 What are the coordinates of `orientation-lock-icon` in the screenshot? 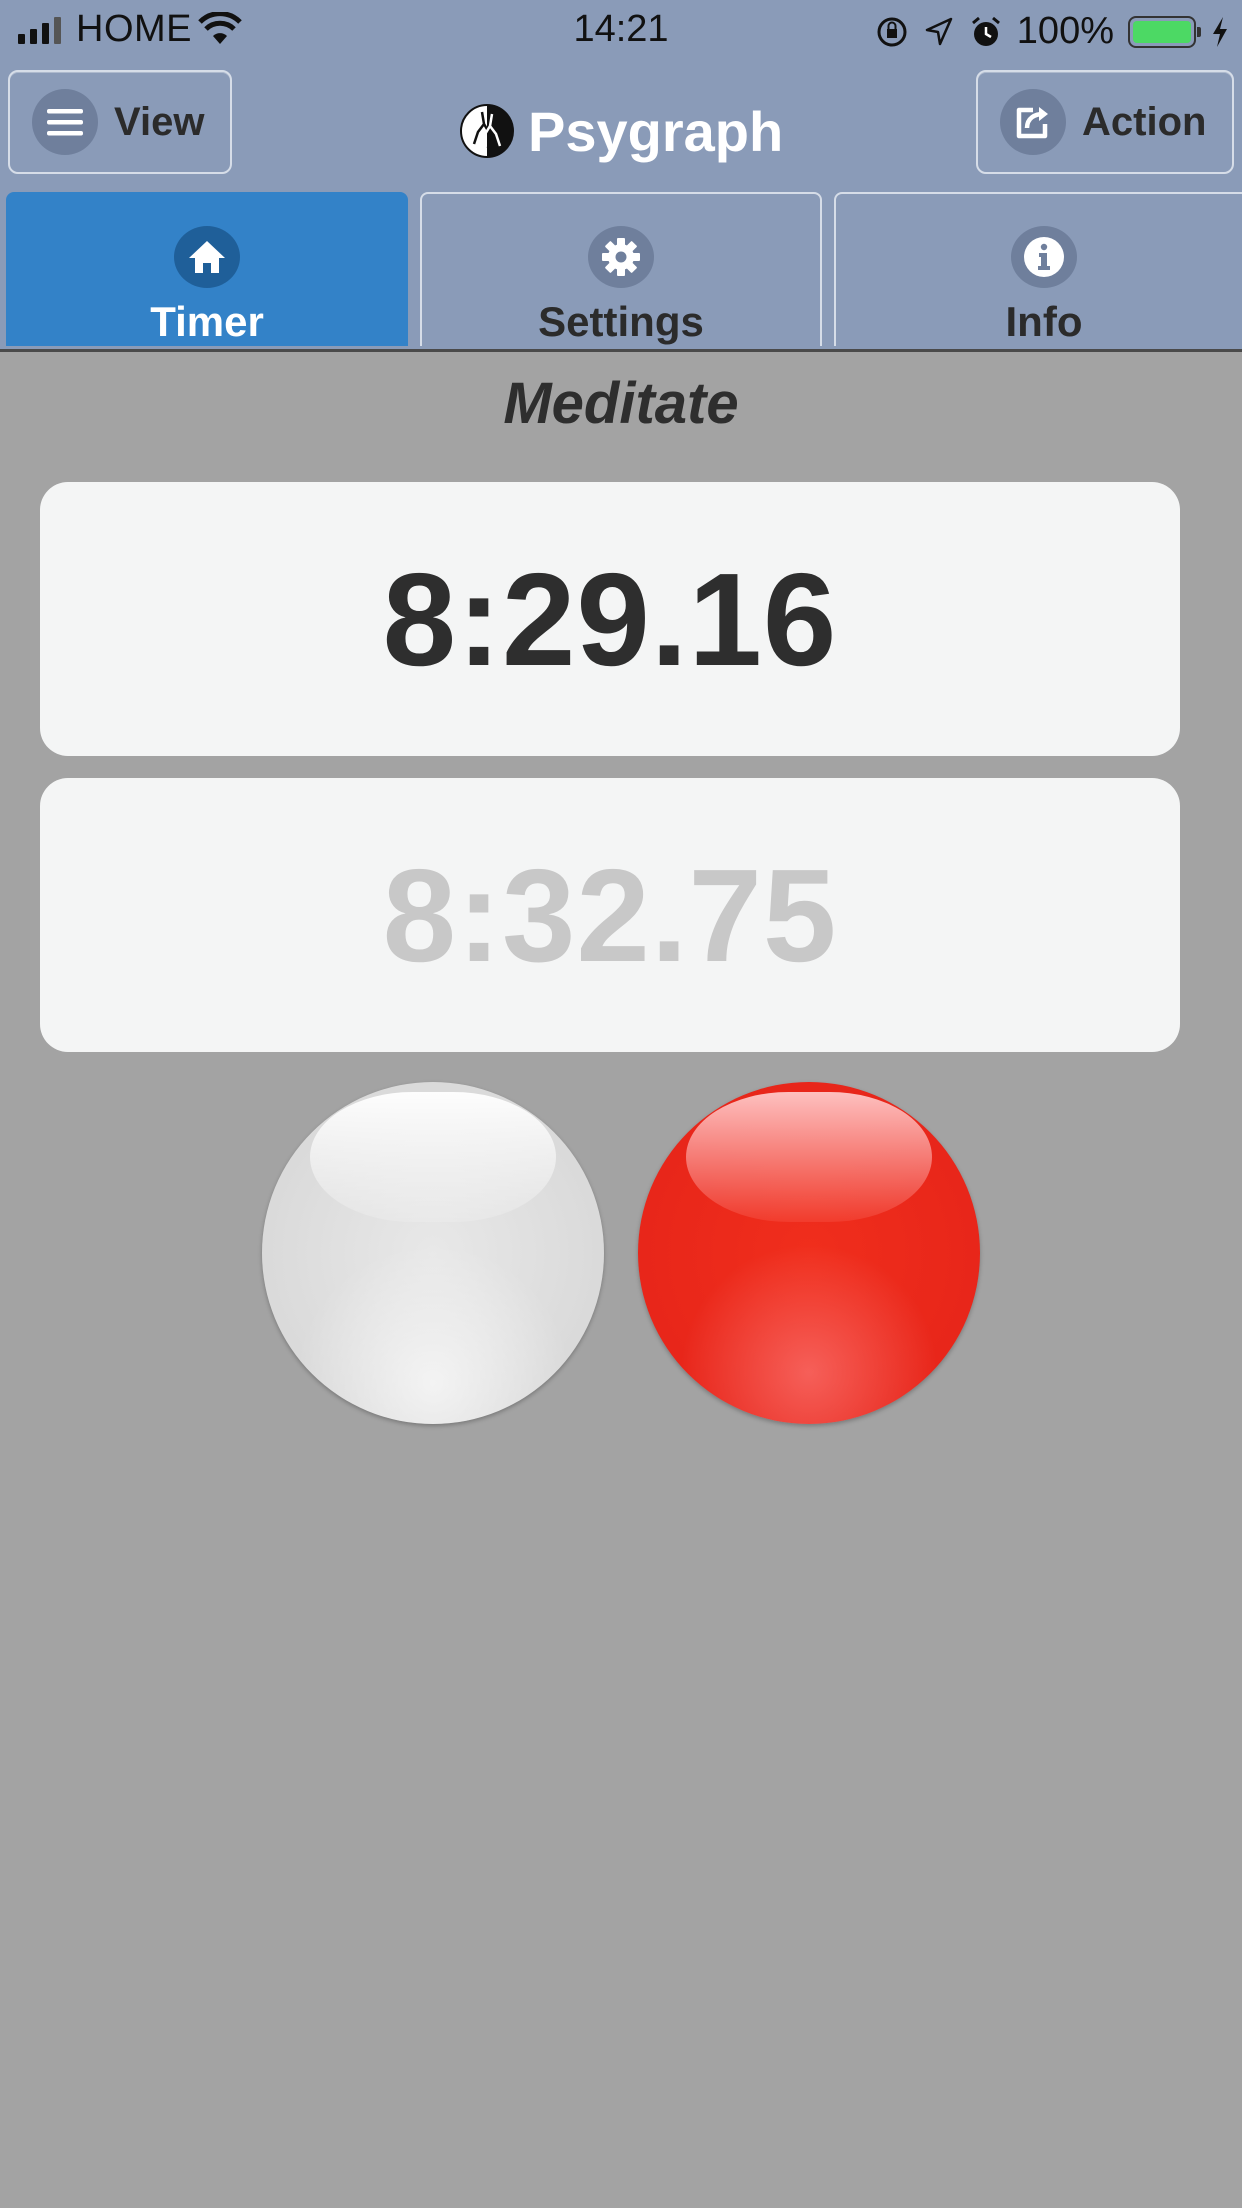 It's located at (892, 31).